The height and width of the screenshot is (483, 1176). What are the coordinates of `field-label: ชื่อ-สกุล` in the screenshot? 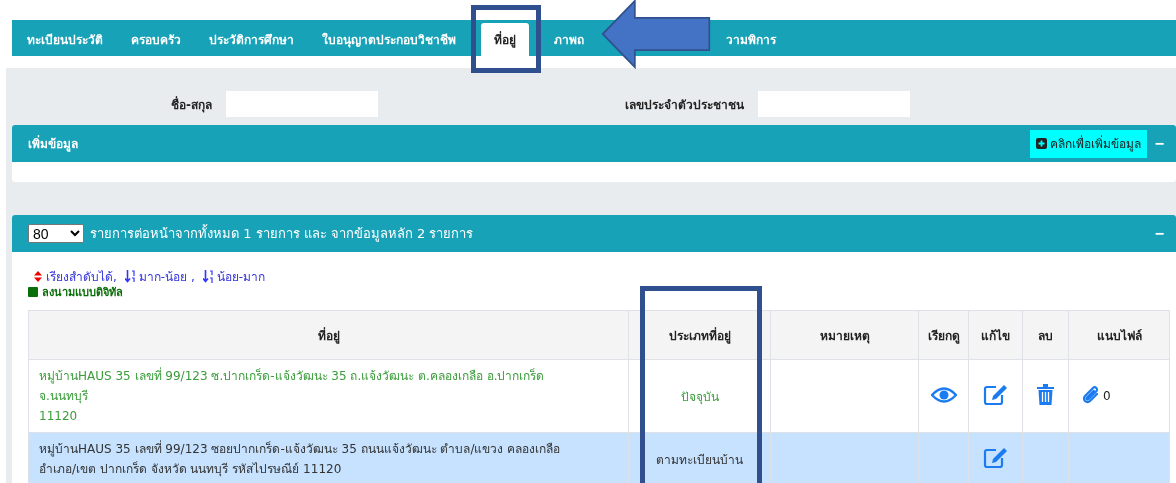 It's located at (191, 104).